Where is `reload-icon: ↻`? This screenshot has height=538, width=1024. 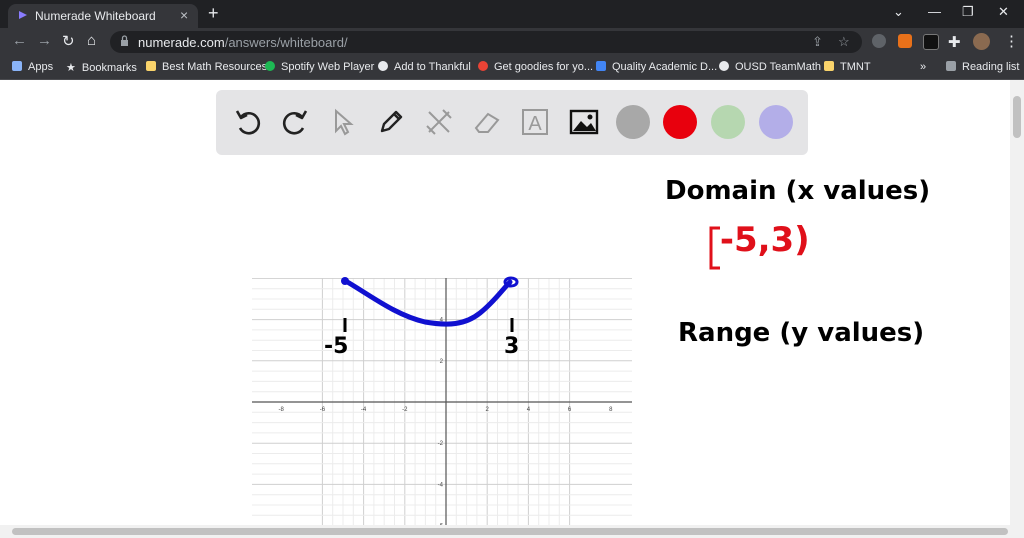
reload-icon: ↻ is located at coordinates (68, 41).